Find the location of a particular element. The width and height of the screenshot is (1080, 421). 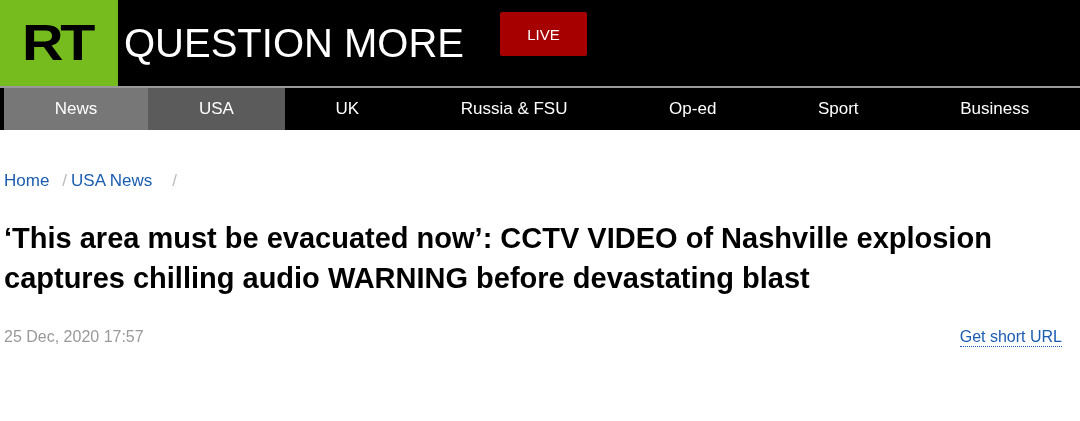

publish-date: 25 Dec, 2020 17:57 is located at coordinates (74, 337).